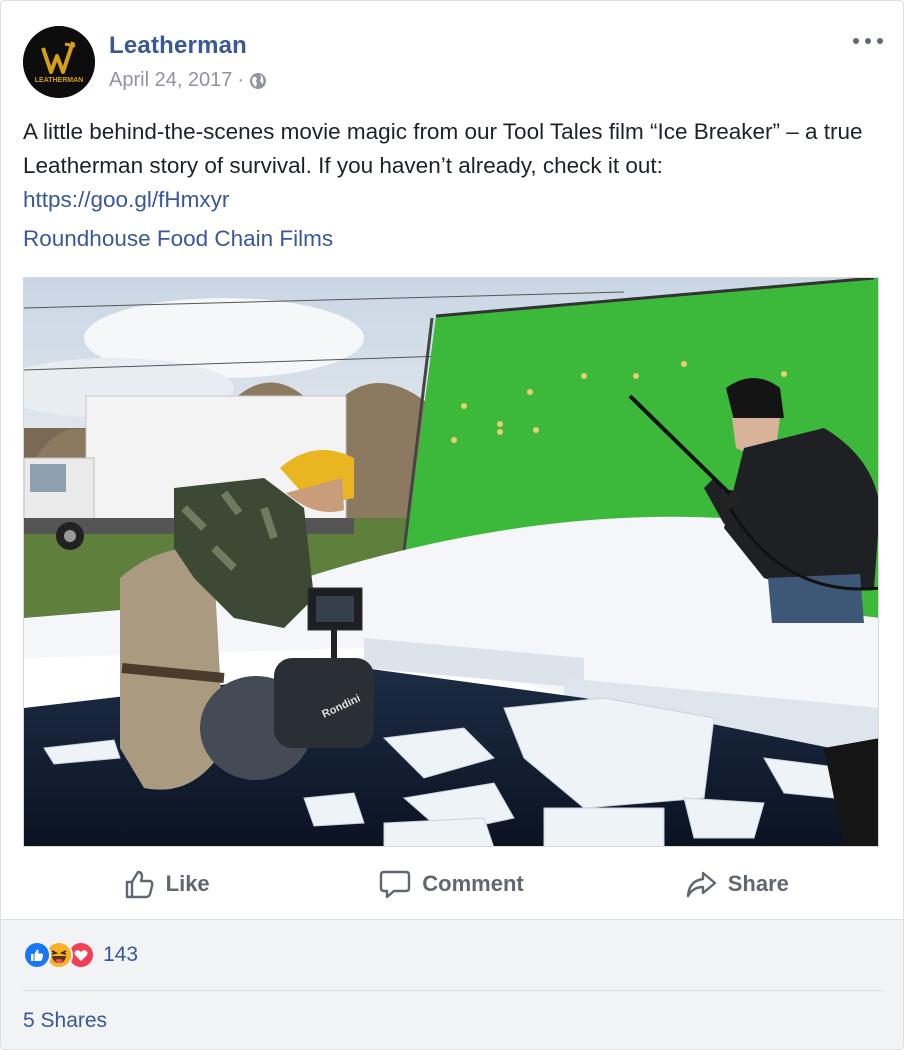 This screenshot has width=904, height=1050. Describe the element at coordinates (80, 955) in the screenshot. I see `reactions-summary: 143` at that location.